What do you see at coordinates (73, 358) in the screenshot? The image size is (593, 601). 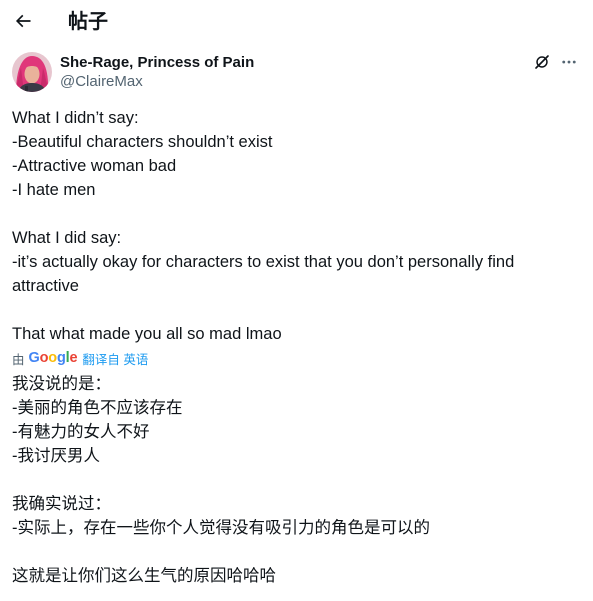 I see `google-logo-letter: e` at bounding box center [73, 358].